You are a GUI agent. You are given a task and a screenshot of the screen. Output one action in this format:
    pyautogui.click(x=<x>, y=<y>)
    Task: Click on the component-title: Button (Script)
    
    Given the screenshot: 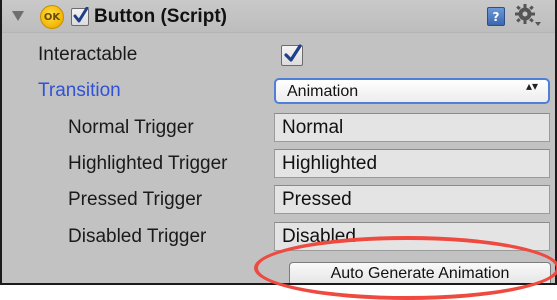 What is the action you would take?
    pyautogui.click(x=160, y=16)
    